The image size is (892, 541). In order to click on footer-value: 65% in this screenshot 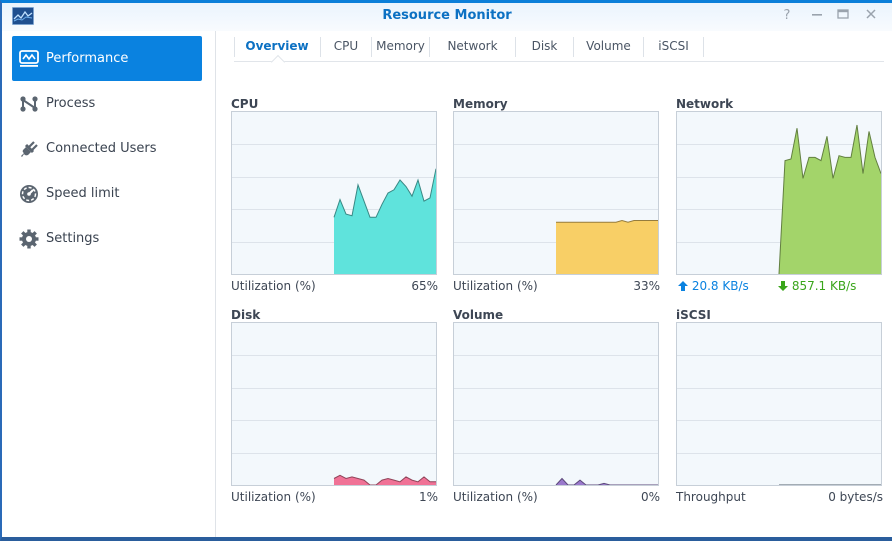, I will do `click(424, 286)`.